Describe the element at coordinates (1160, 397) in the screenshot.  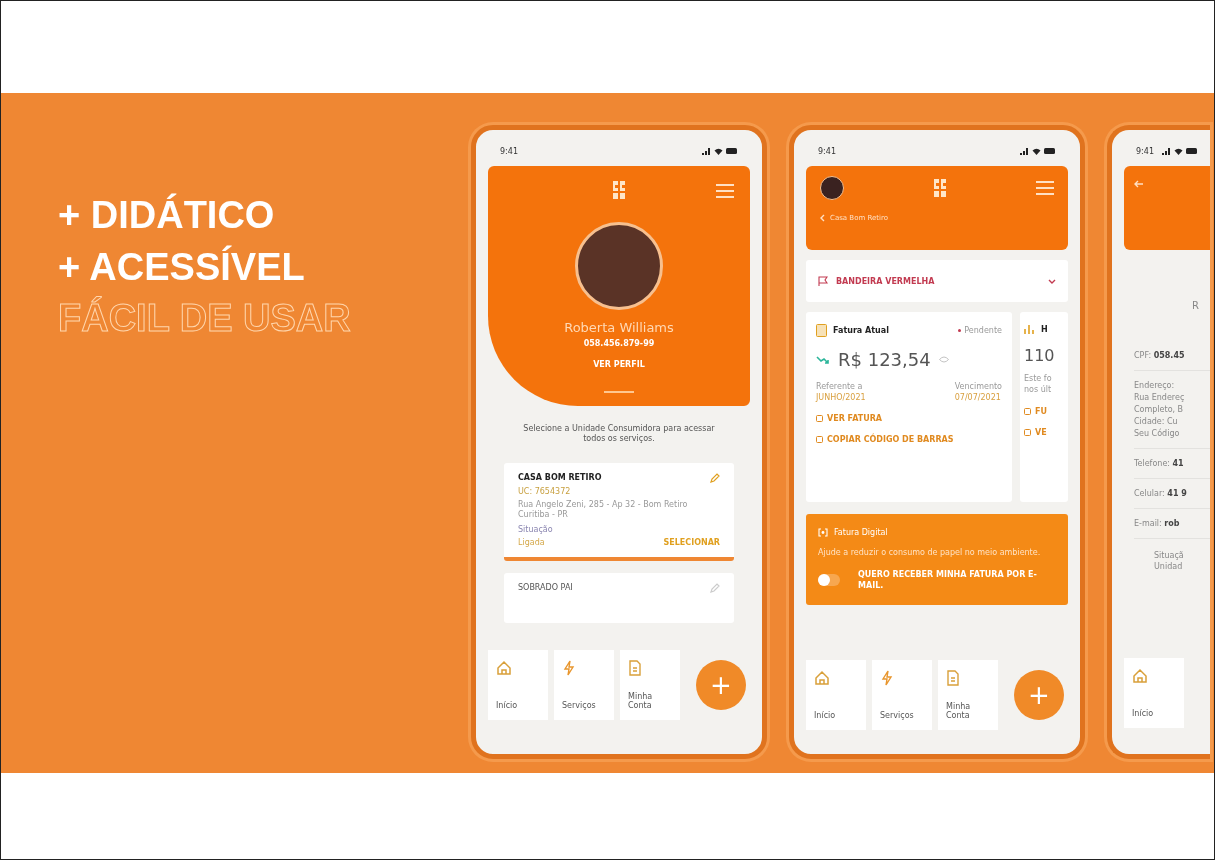
I see `field-text: Rua Endereç` at that location.